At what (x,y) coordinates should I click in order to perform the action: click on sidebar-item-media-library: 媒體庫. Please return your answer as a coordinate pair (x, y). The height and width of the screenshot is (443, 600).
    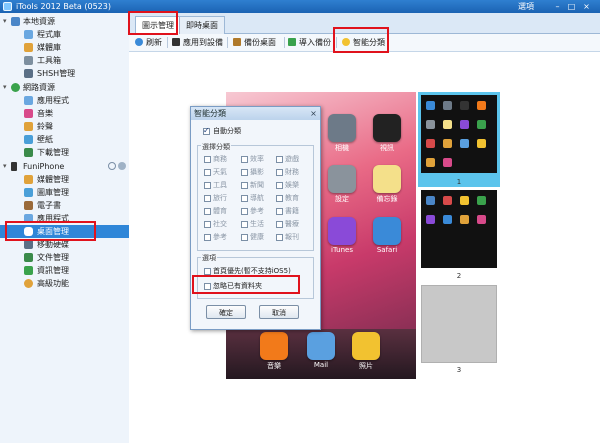
    Looking at the image, I should click on (64, 47).